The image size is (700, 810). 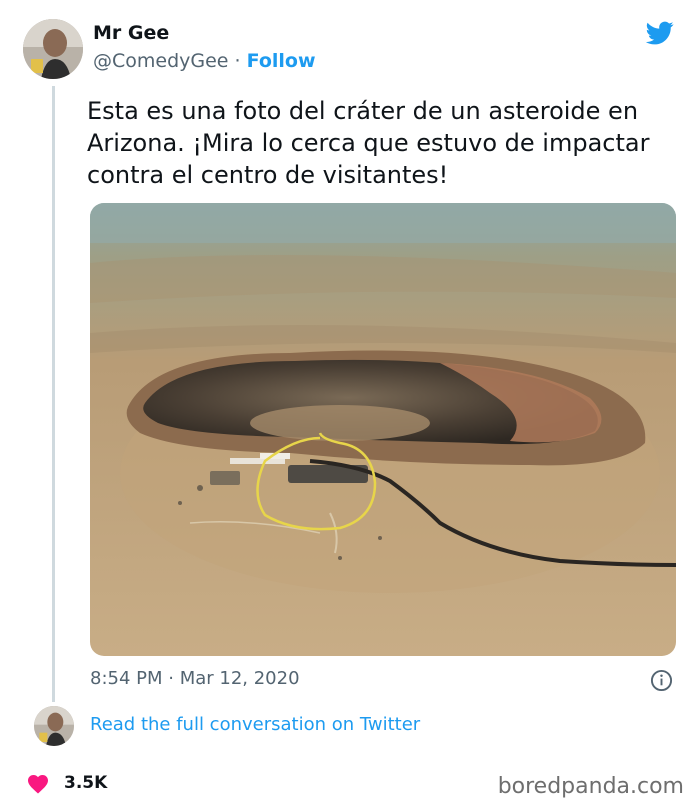 I want to click on author-handle-row: @ComedyGee · Follow, so click(x=204, y=61).